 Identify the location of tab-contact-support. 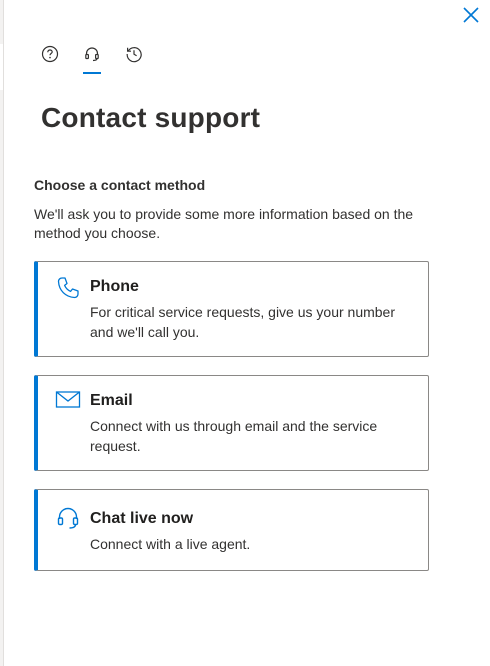
(92, 54).